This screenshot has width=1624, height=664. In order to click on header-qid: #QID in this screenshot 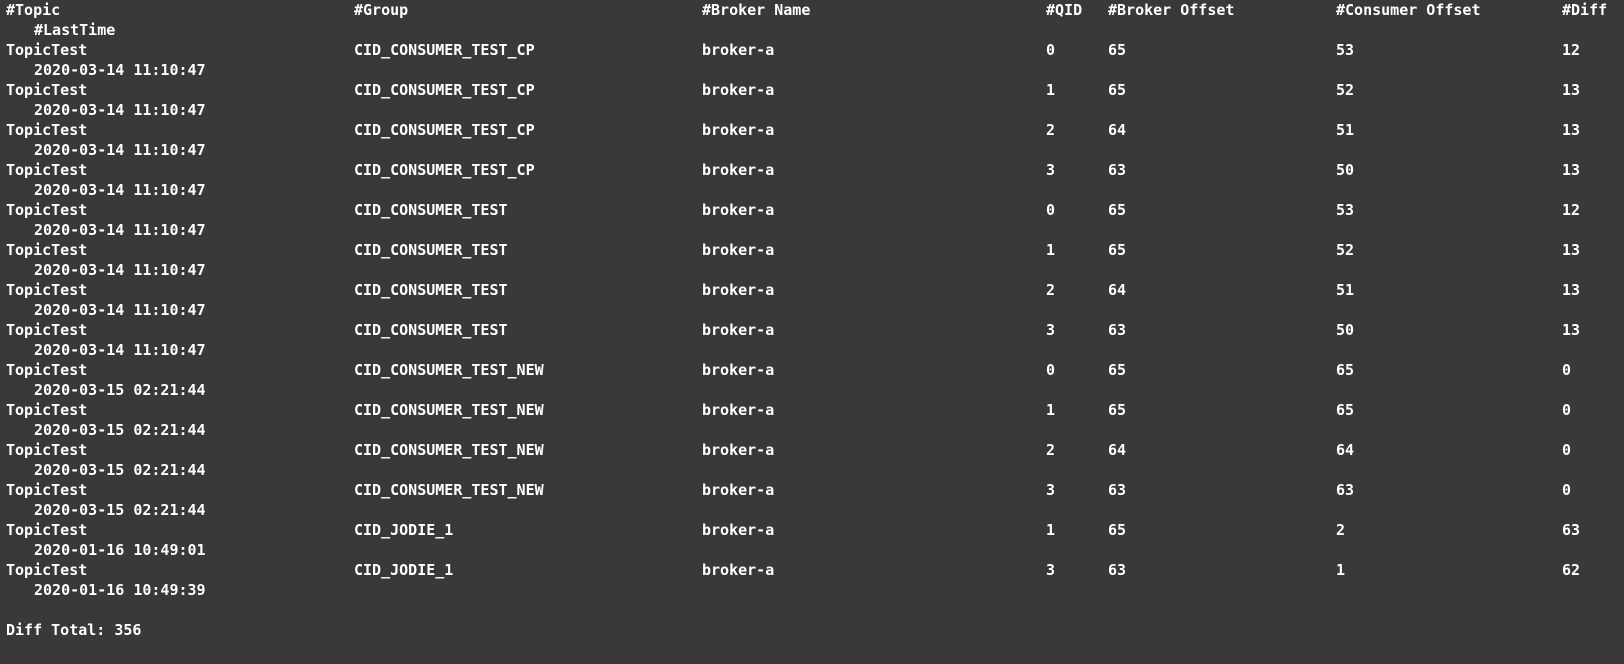, I will do `click(1064, 10)`.